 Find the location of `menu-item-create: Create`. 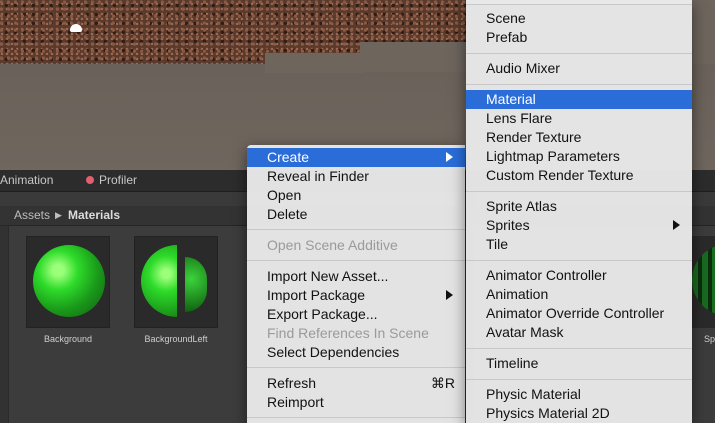

menu-item-create: Create is located at coordinates (356, 157).